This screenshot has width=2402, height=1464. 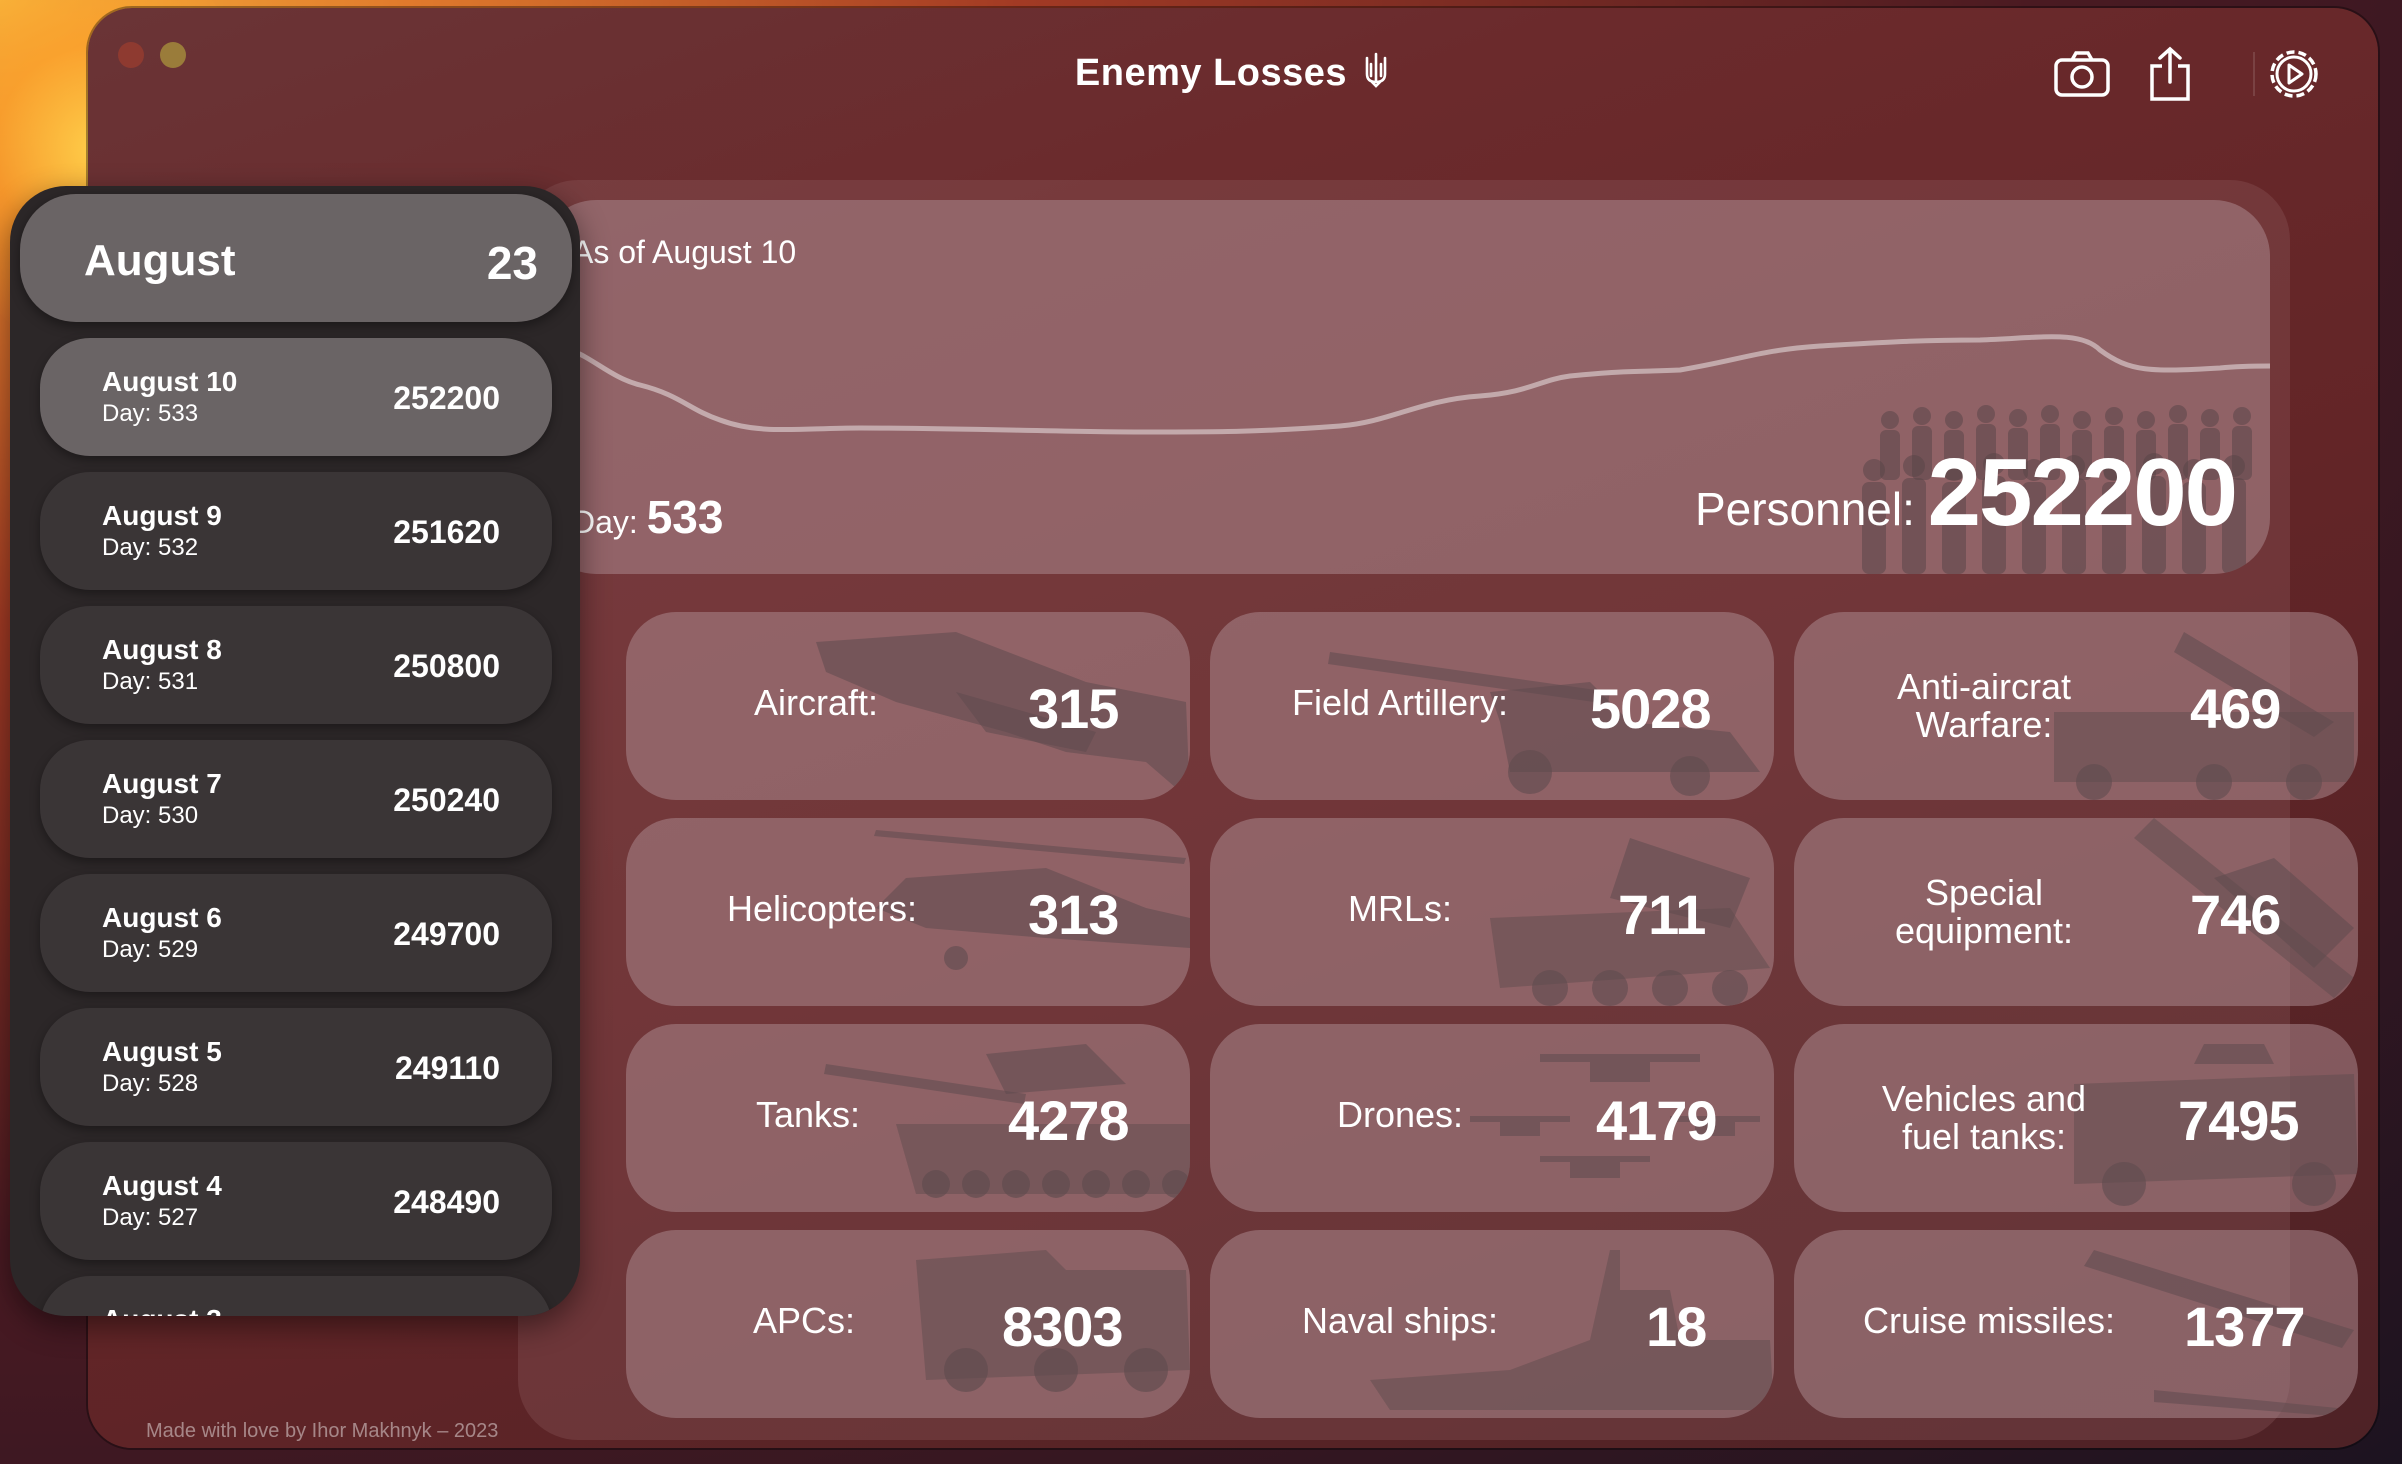 I want to click on row-value: 249700, so click(x=446, y=934).